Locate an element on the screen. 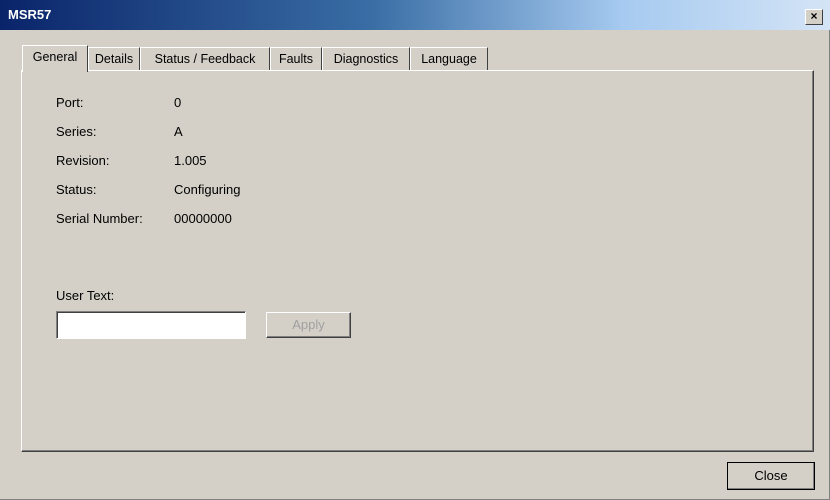 Image resolution: width=830 pixels, height=500 pixels. port-label: Port: is located at coordinates (70, 102).